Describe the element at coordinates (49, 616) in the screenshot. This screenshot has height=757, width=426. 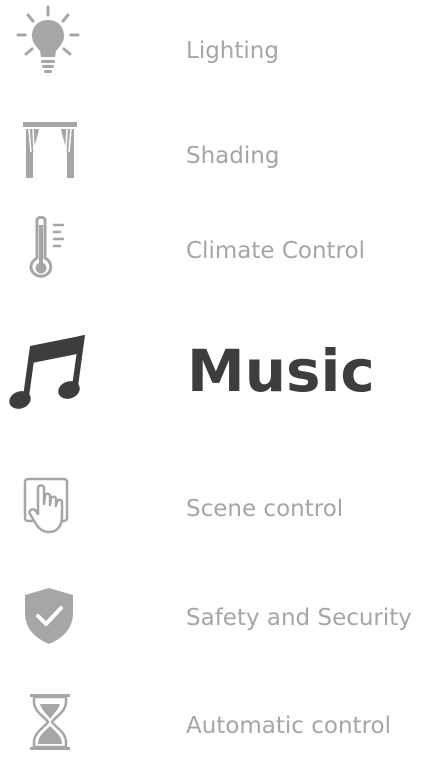
I see `shield-check-icon` at that location.